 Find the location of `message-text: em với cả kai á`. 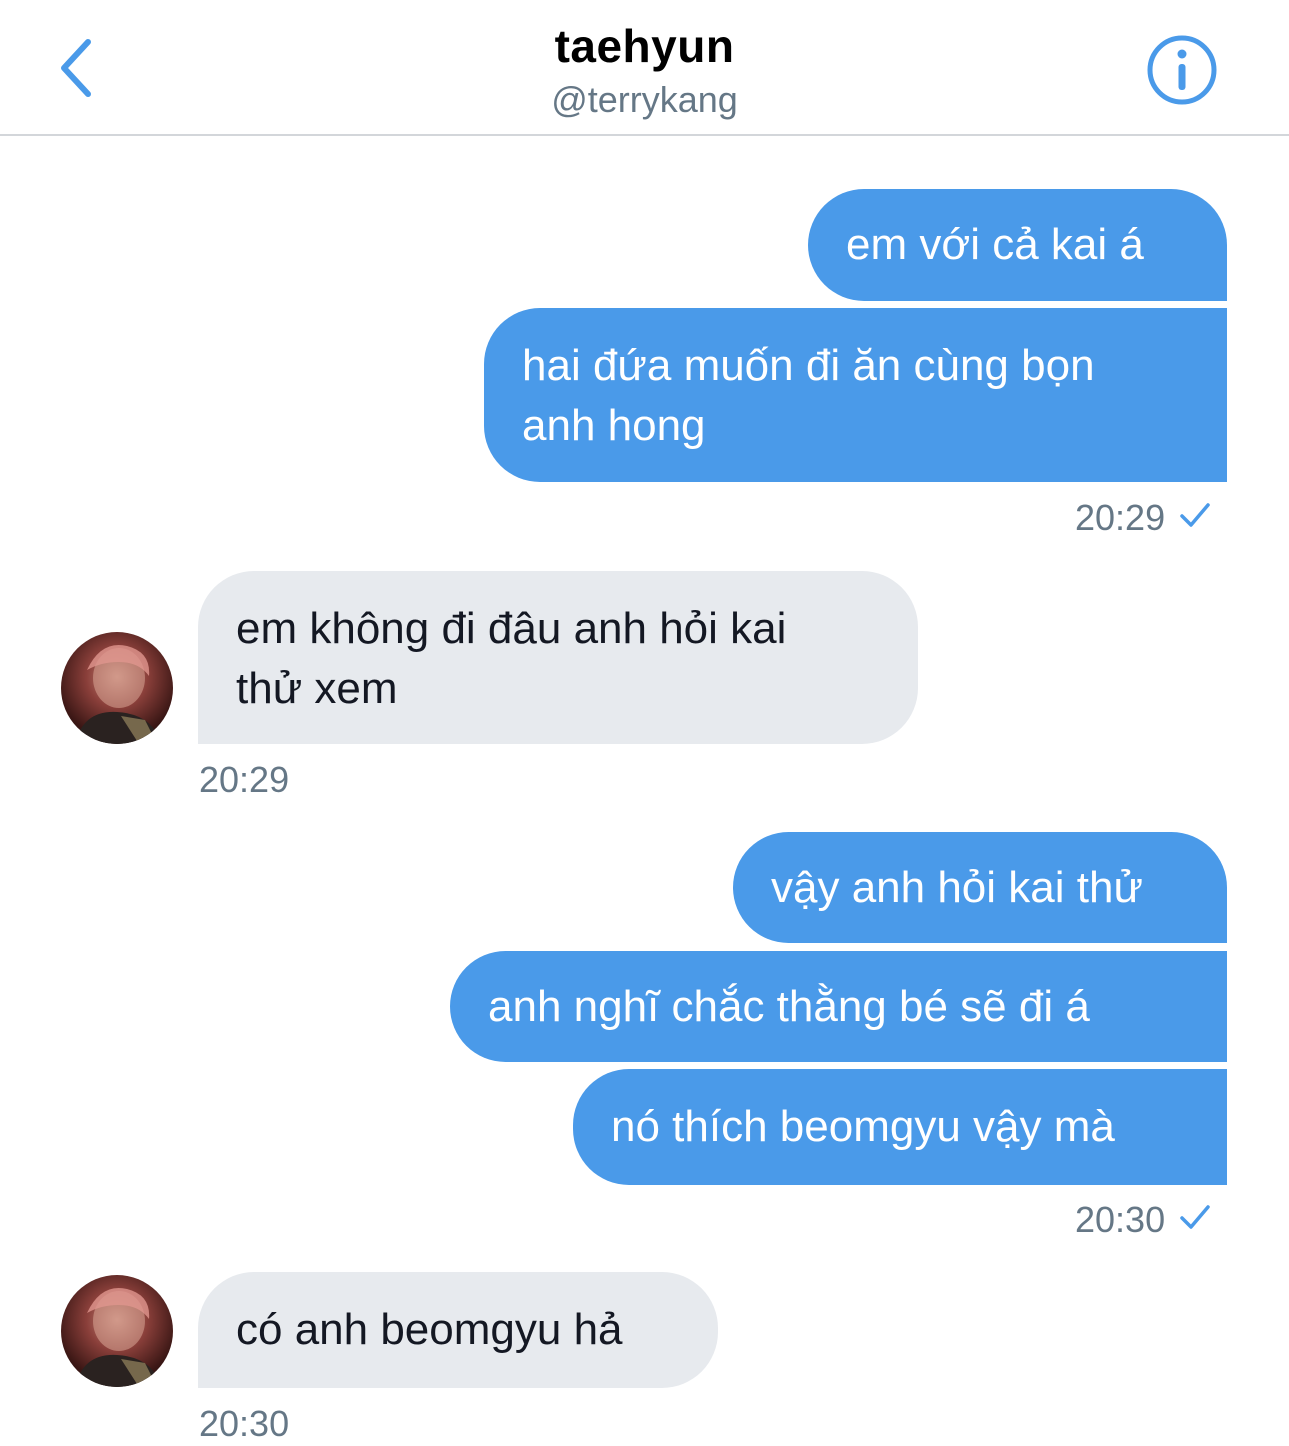

message-text: em với cả kai á is located at coordinates (995, 244).